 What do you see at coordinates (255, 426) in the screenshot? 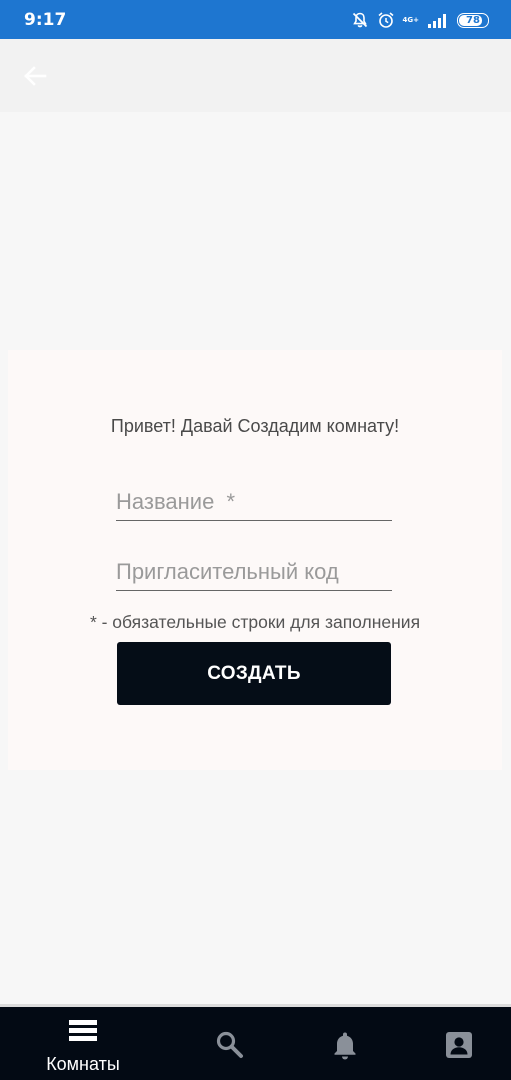
I see `greeting-text: Привет! Давай Создадим комнату!` at bounding box center [255, 426].